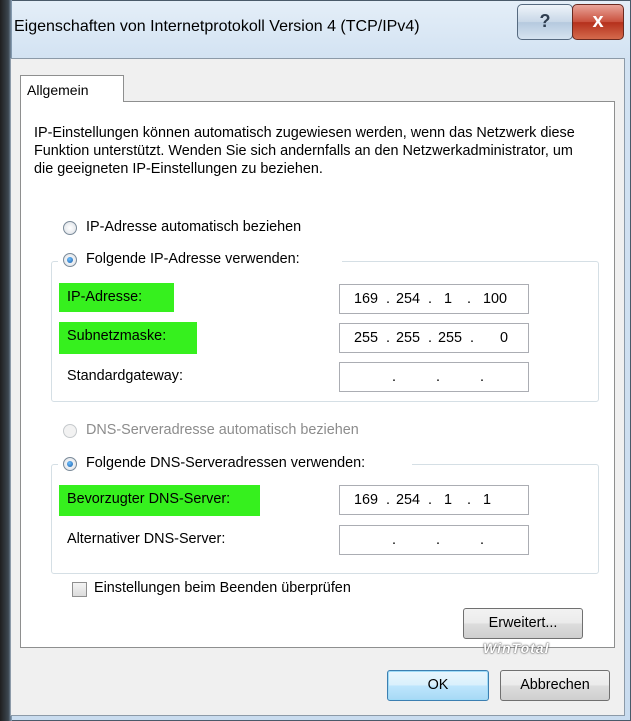  I want to click on subnet-octet-4: 0, so click(504, 338).